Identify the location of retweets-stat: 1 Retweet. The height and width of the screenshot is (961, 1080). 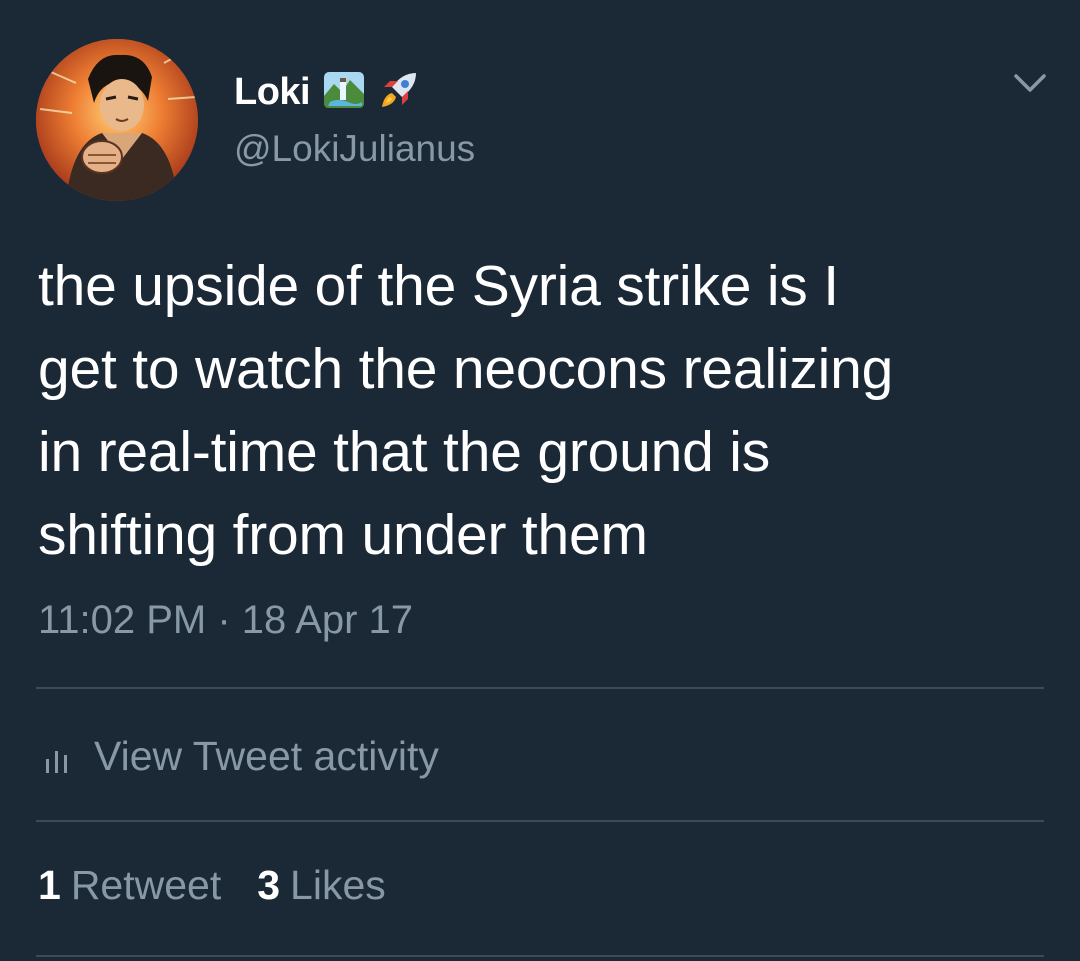
(129, 885).